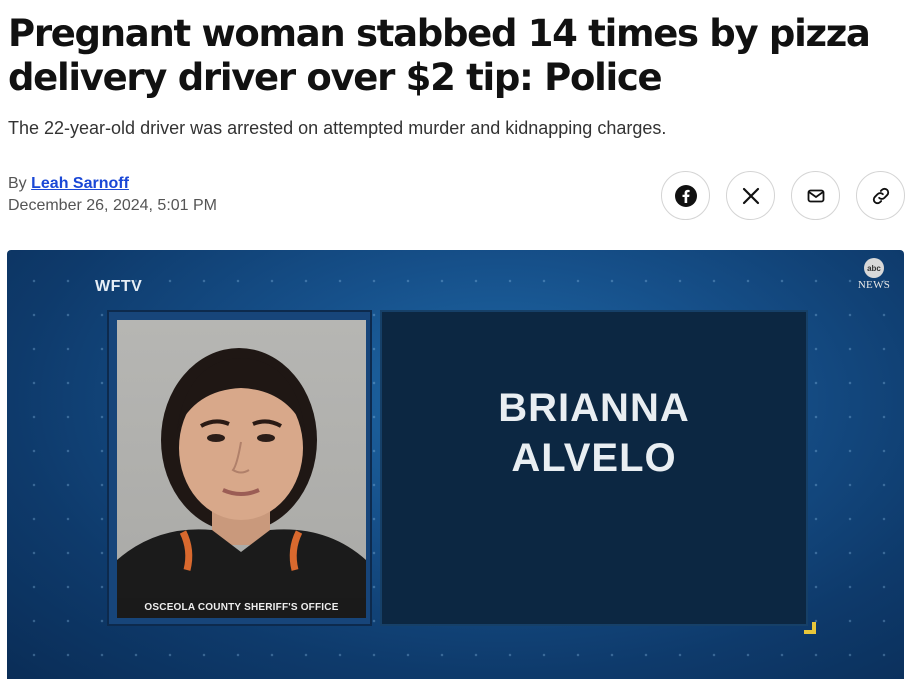  Describe the element at coordinates (874, 285) in the screenshot. I see `abc-news-label: NEWS` at that location.